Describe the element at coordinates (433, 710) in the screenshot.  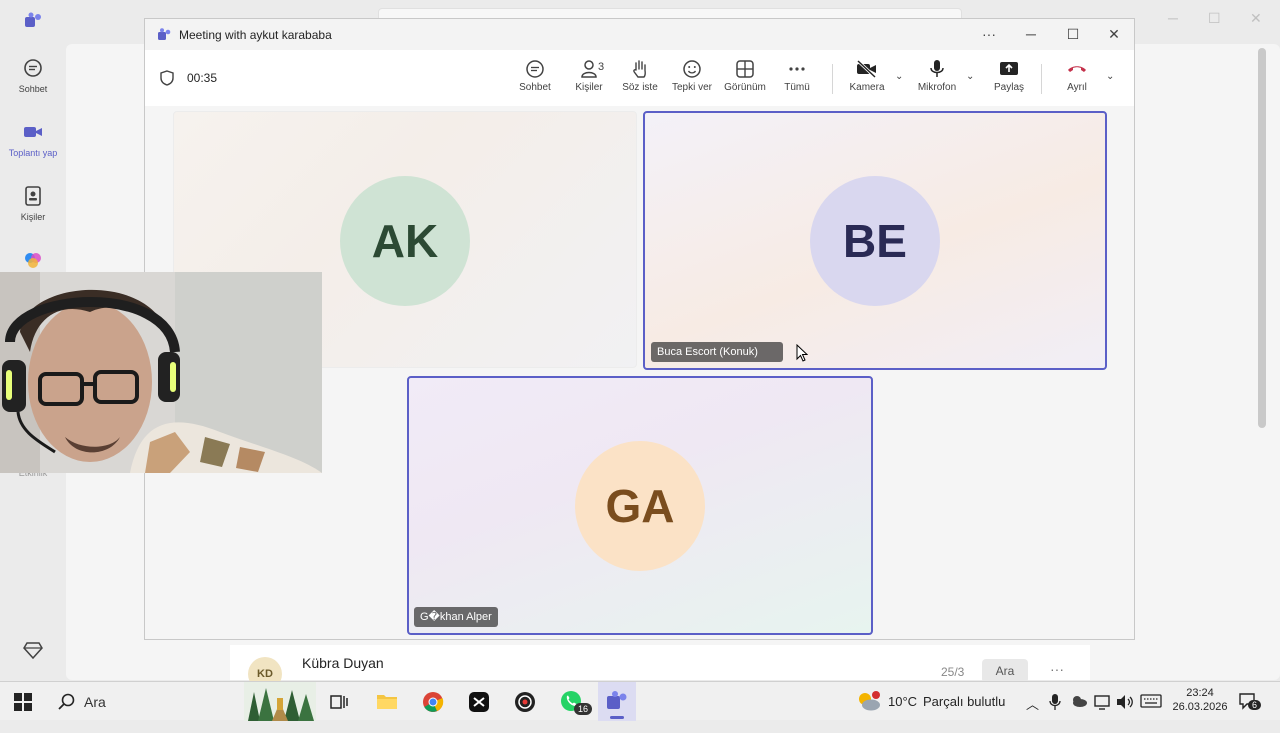
I see `chrome-button` at that location.